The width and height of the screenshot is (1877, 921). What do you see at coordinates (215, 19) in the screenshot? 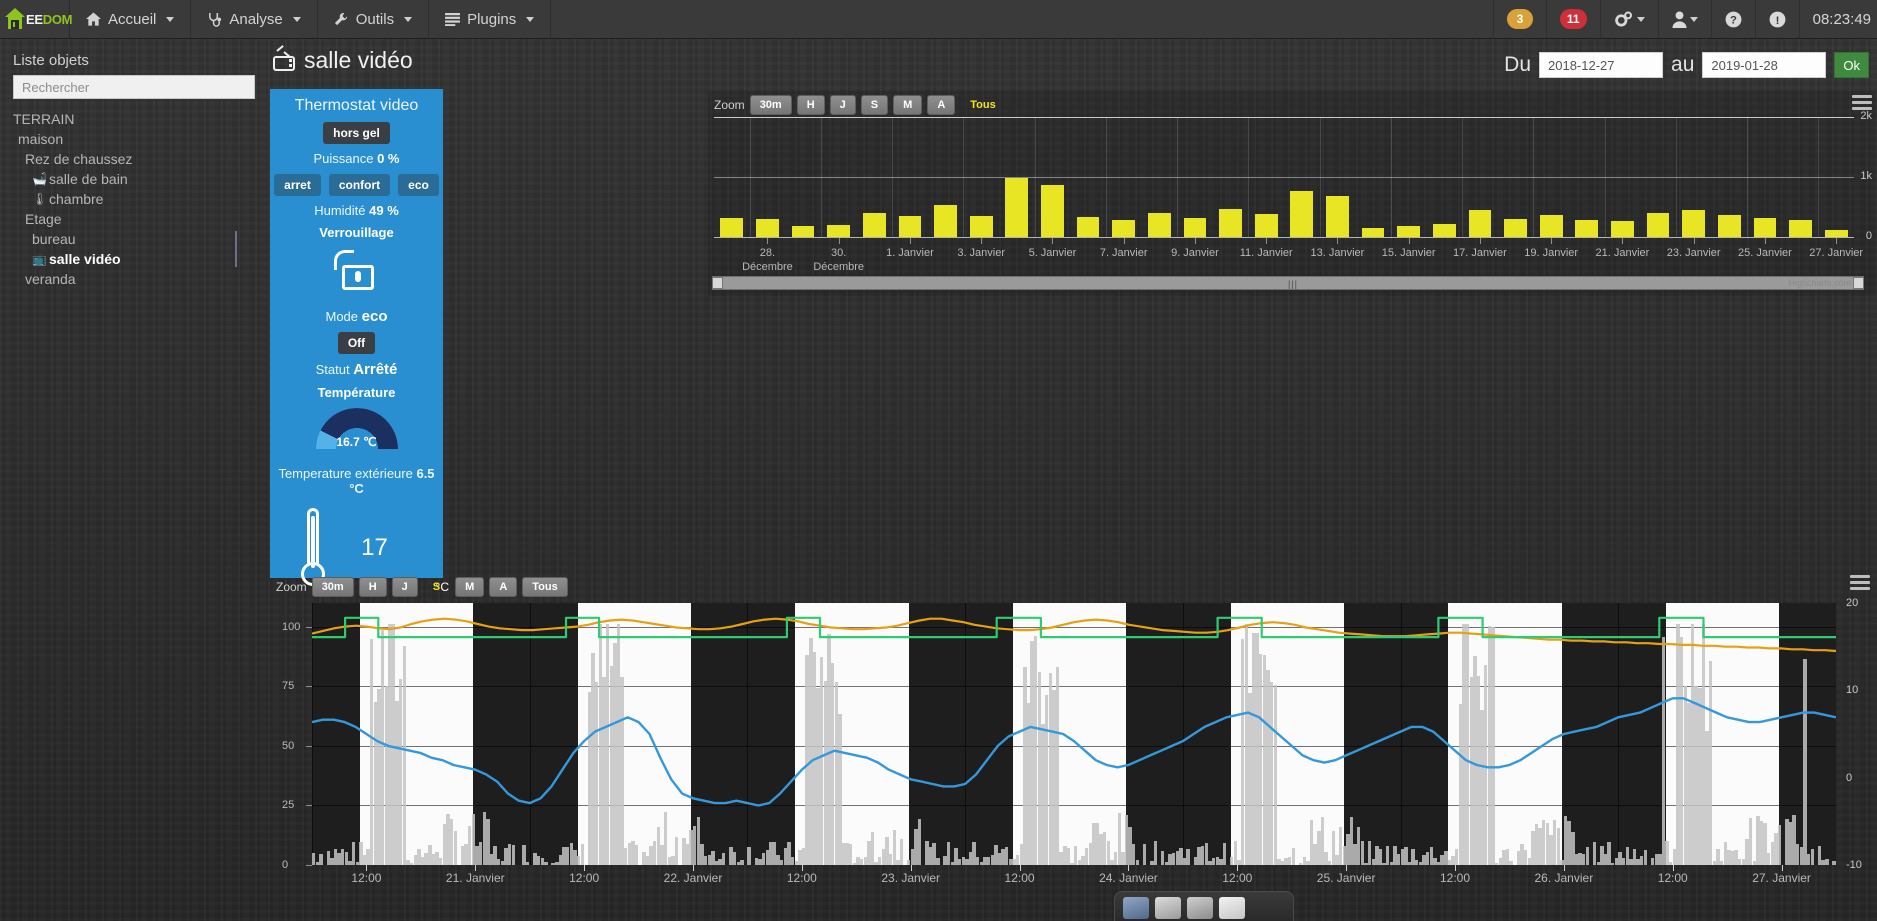
I see `stethoscope-icon` at bounding box center [215, 19].